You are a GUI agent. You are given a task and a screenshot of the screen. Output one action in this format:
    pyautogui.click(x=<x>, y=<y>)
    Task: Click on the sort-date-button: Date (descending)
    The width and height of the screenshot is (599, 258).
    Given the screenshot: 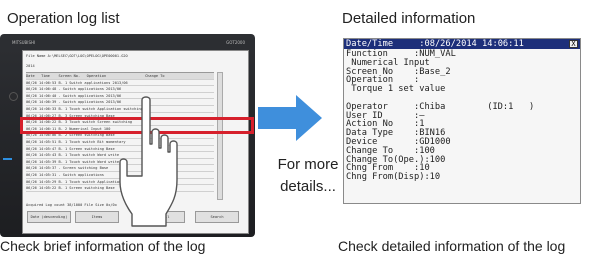 What is the action you would take?
    pyautogui.click(x=49, y=217)
    